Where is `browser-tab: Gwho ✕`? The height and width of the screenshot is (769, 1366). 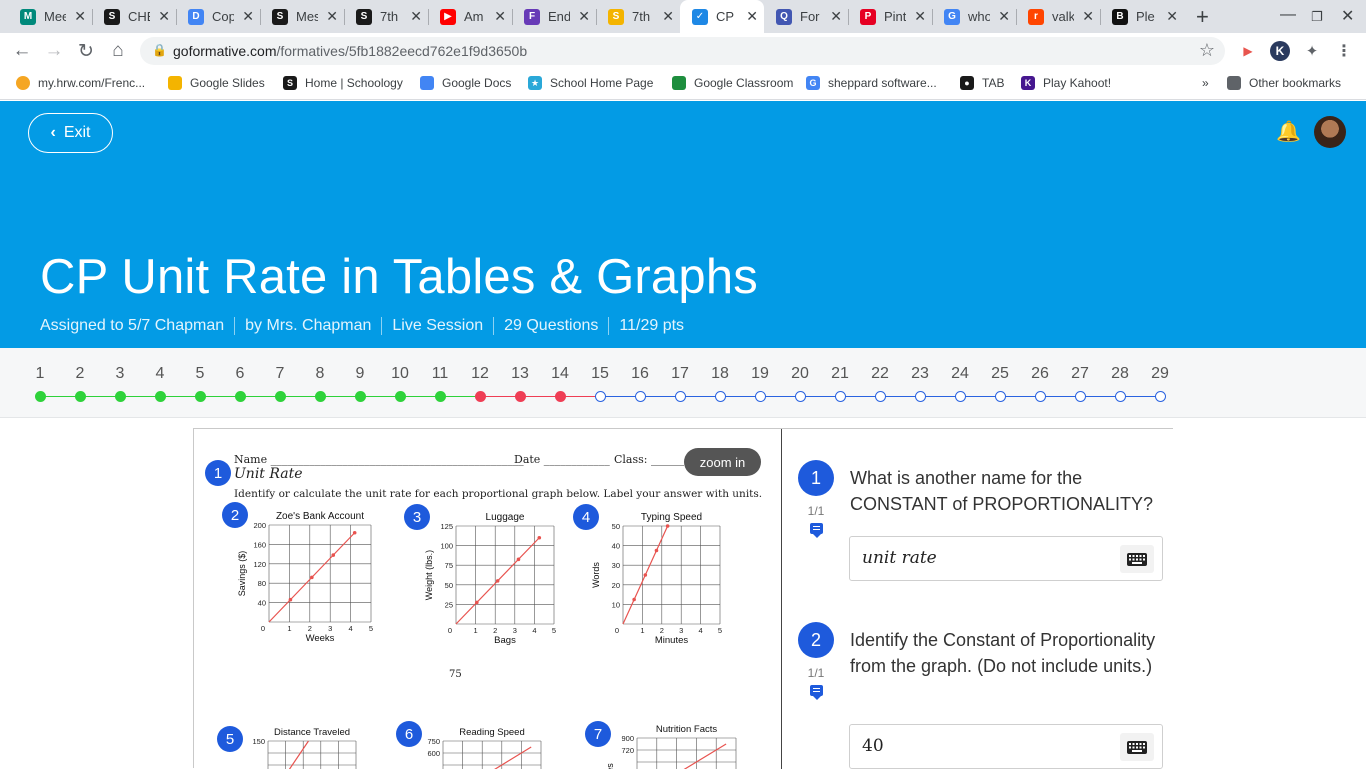 browser-tab: Gwho ✕ is located at coordinates (974, 16).